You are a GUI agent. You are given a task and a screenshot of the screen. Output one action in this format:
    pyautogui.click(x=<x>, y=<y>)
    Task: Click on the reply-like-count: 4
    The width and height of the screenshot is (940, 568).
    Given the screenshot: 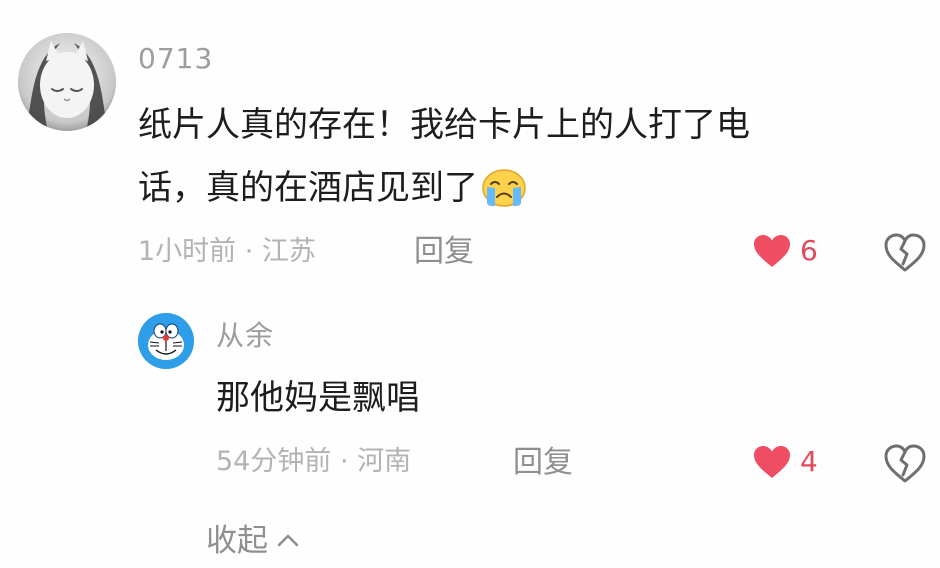 What is the action you would take?
    pyautogui.click(x=809, y=461)
    